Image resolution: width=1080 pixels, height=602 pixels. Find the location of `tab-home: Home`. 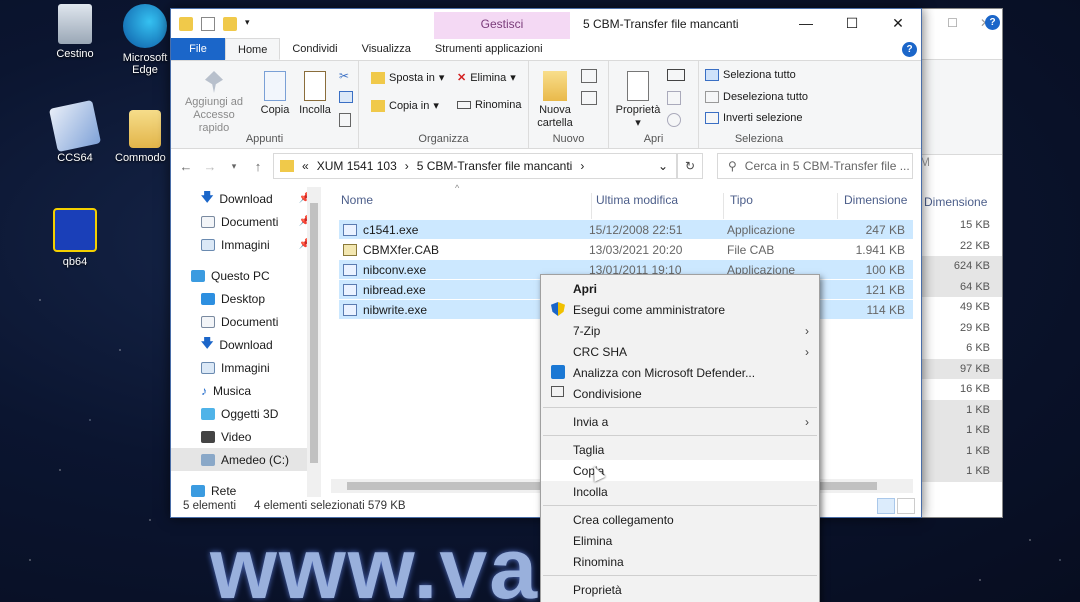

tab-home: Home is located at coordinates (253, 49).